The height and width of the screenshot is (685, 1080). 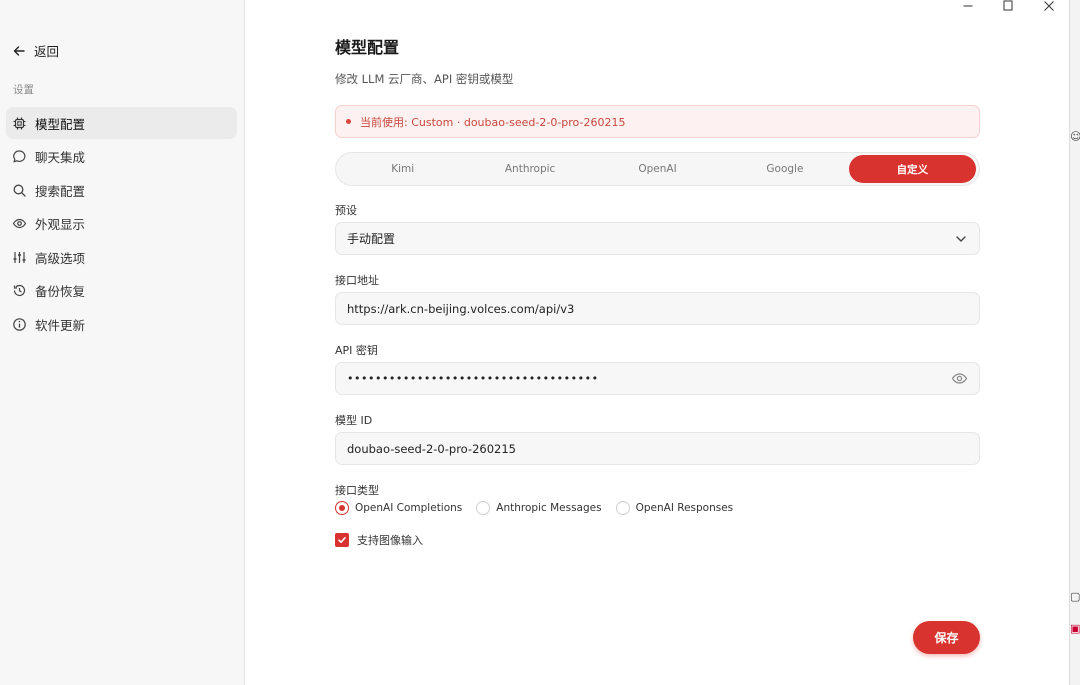 What do you see at coordinates (1074, 342) in the screenshot?
I see `background-window-edge` at bounding box center [1074, 342].